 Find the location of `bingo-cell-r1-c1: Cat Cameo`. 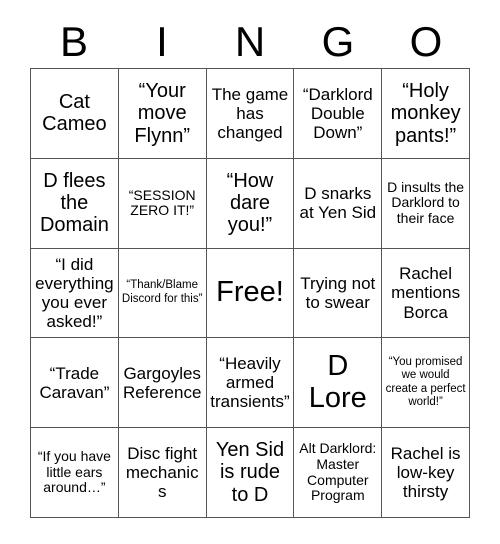

bingo-cell-r1-c1: Cat Cameo is located at coordinates (75, 114).